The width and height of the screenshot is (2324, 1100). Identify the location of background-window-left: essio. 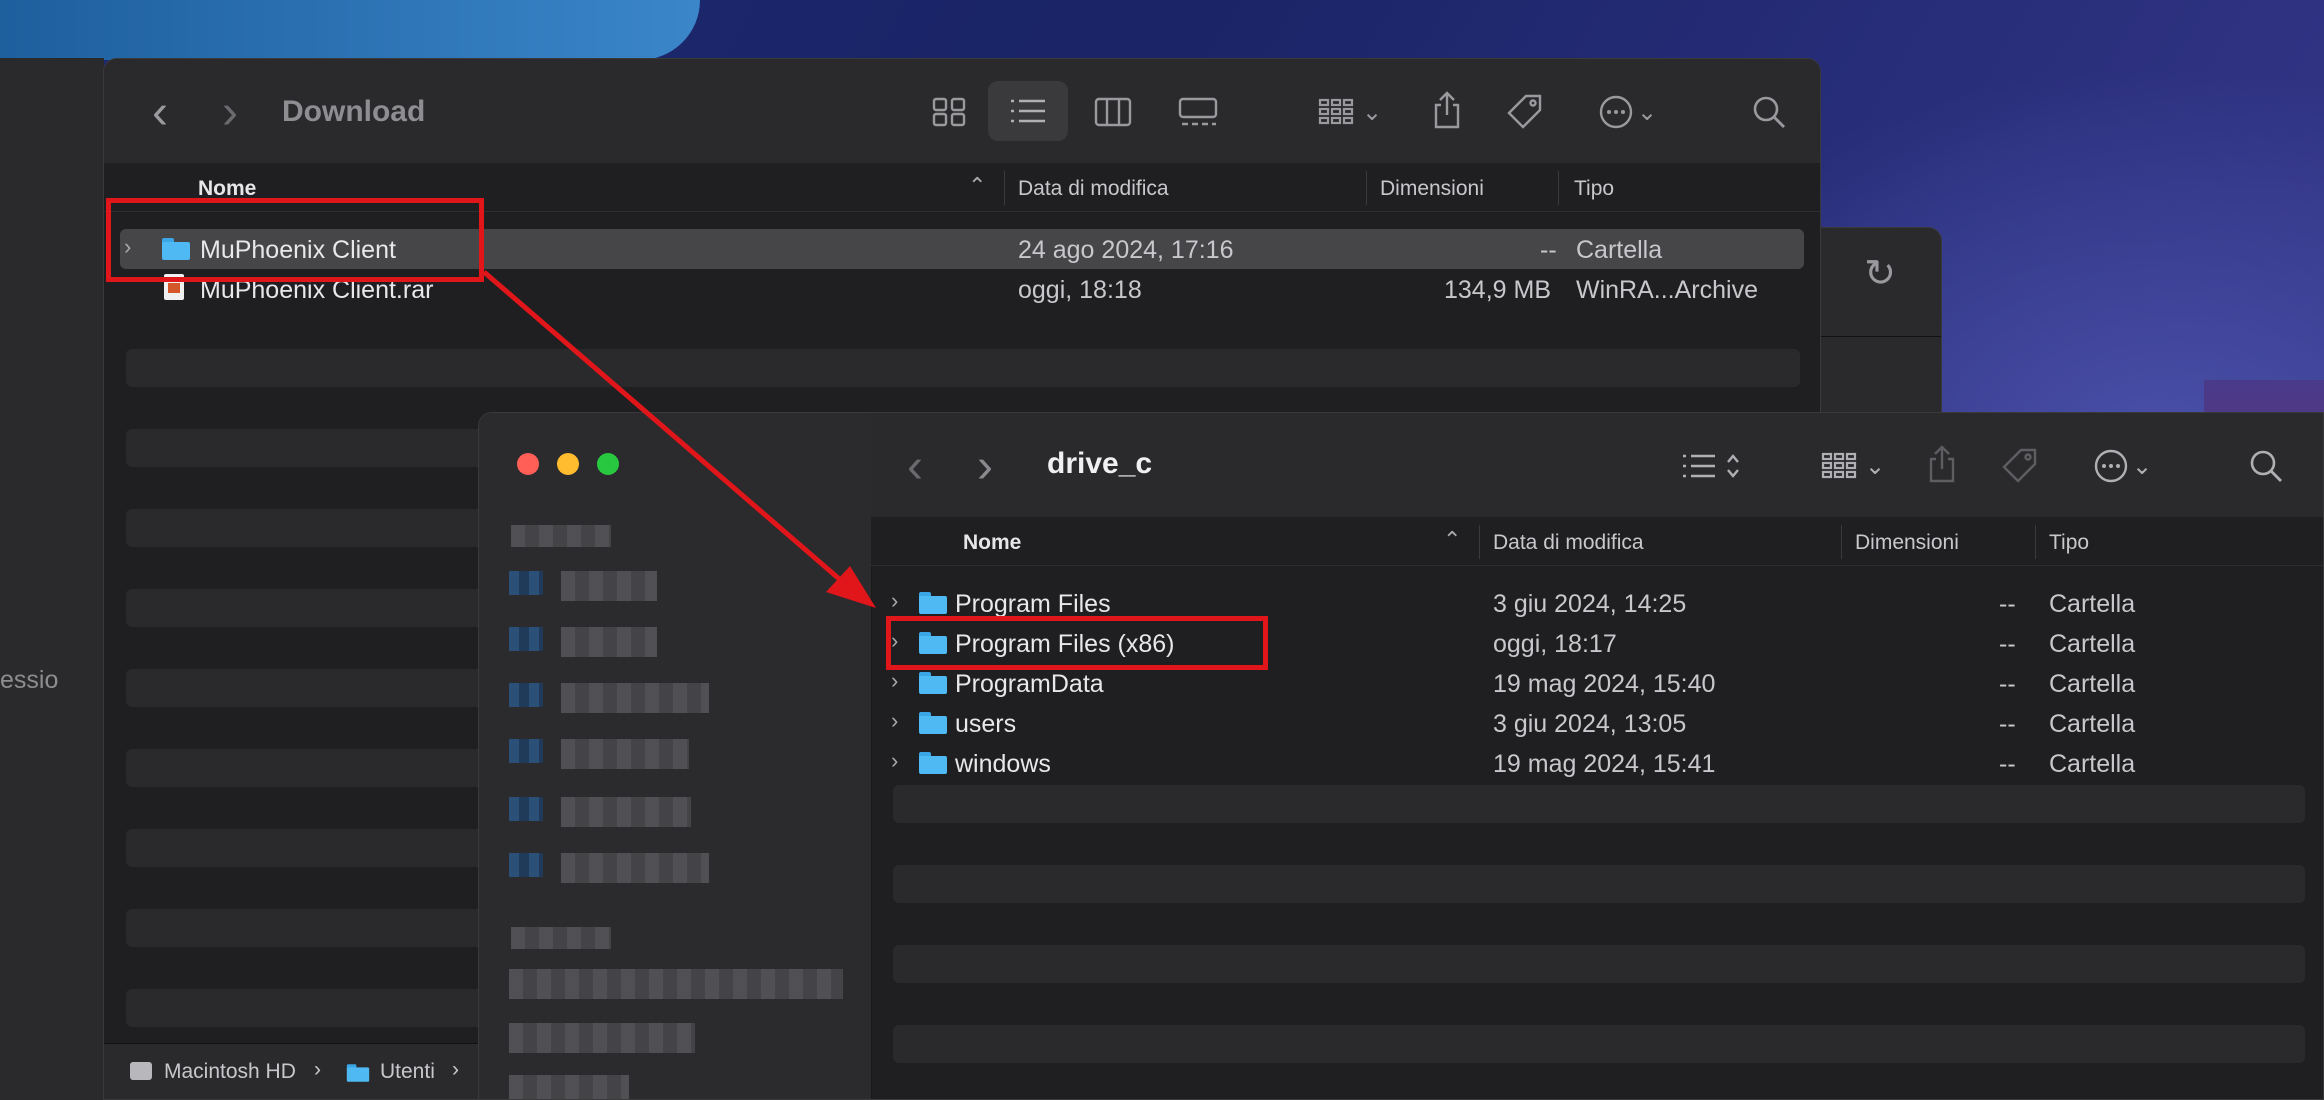
(52, 579).